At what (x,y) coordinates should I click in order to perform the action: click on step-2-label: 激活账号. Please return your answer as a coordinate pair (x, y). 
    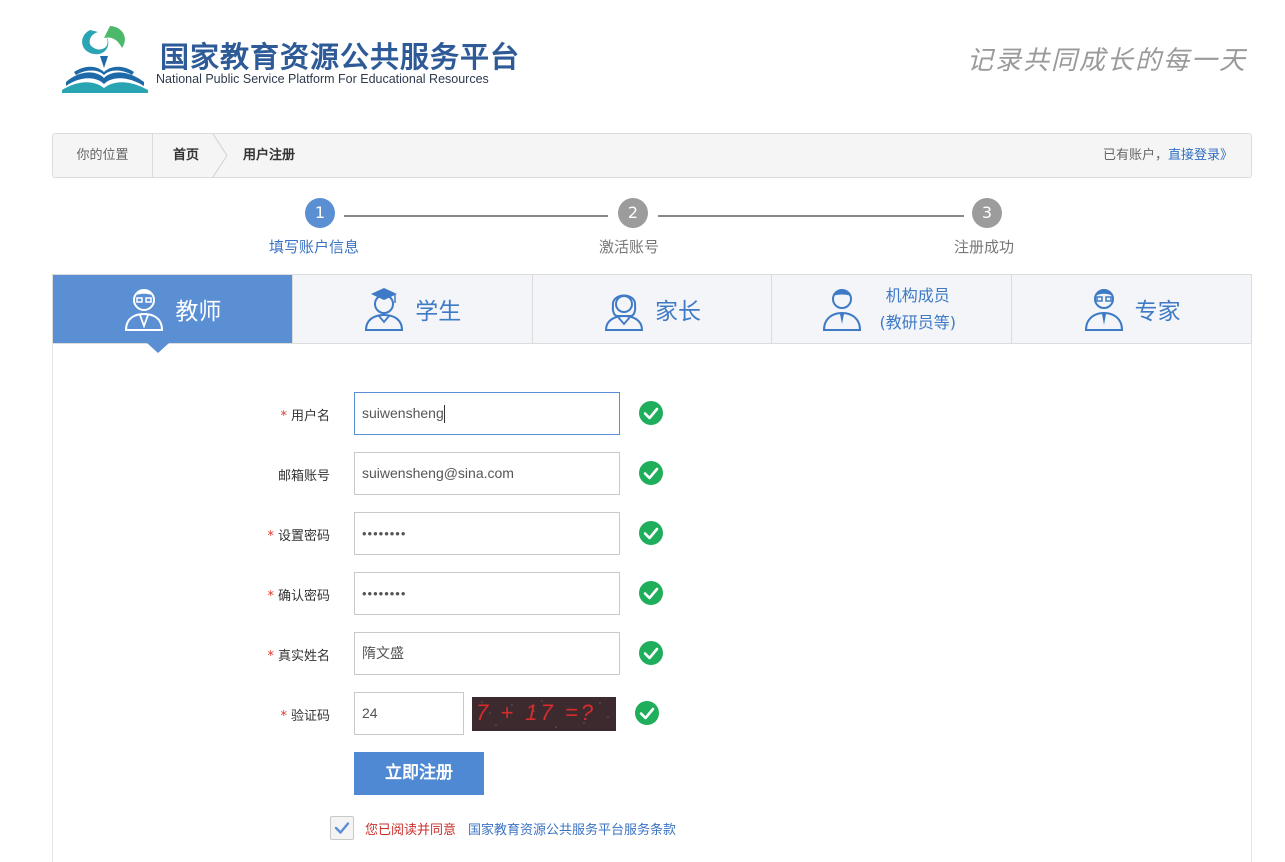
    Looking at the image, I should click on (629, 247).